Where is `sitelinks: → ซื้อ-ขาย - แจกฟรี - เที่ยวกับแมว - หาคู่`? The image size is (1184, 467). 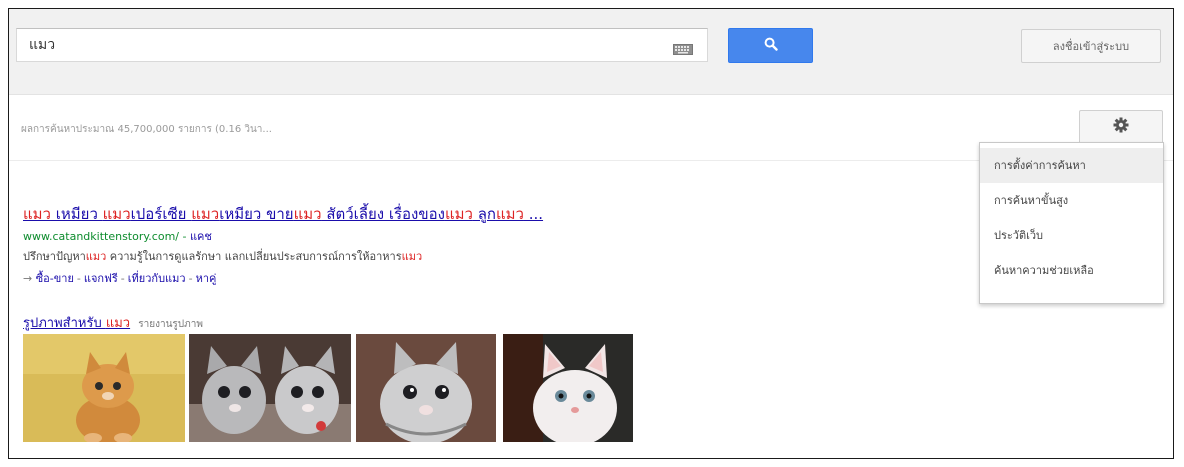
sitelinks: → ซื้อ-ขาย - แจกฟรี - เที่ยวกับแมว - หาคู่ is located at coordinates (373, 278).